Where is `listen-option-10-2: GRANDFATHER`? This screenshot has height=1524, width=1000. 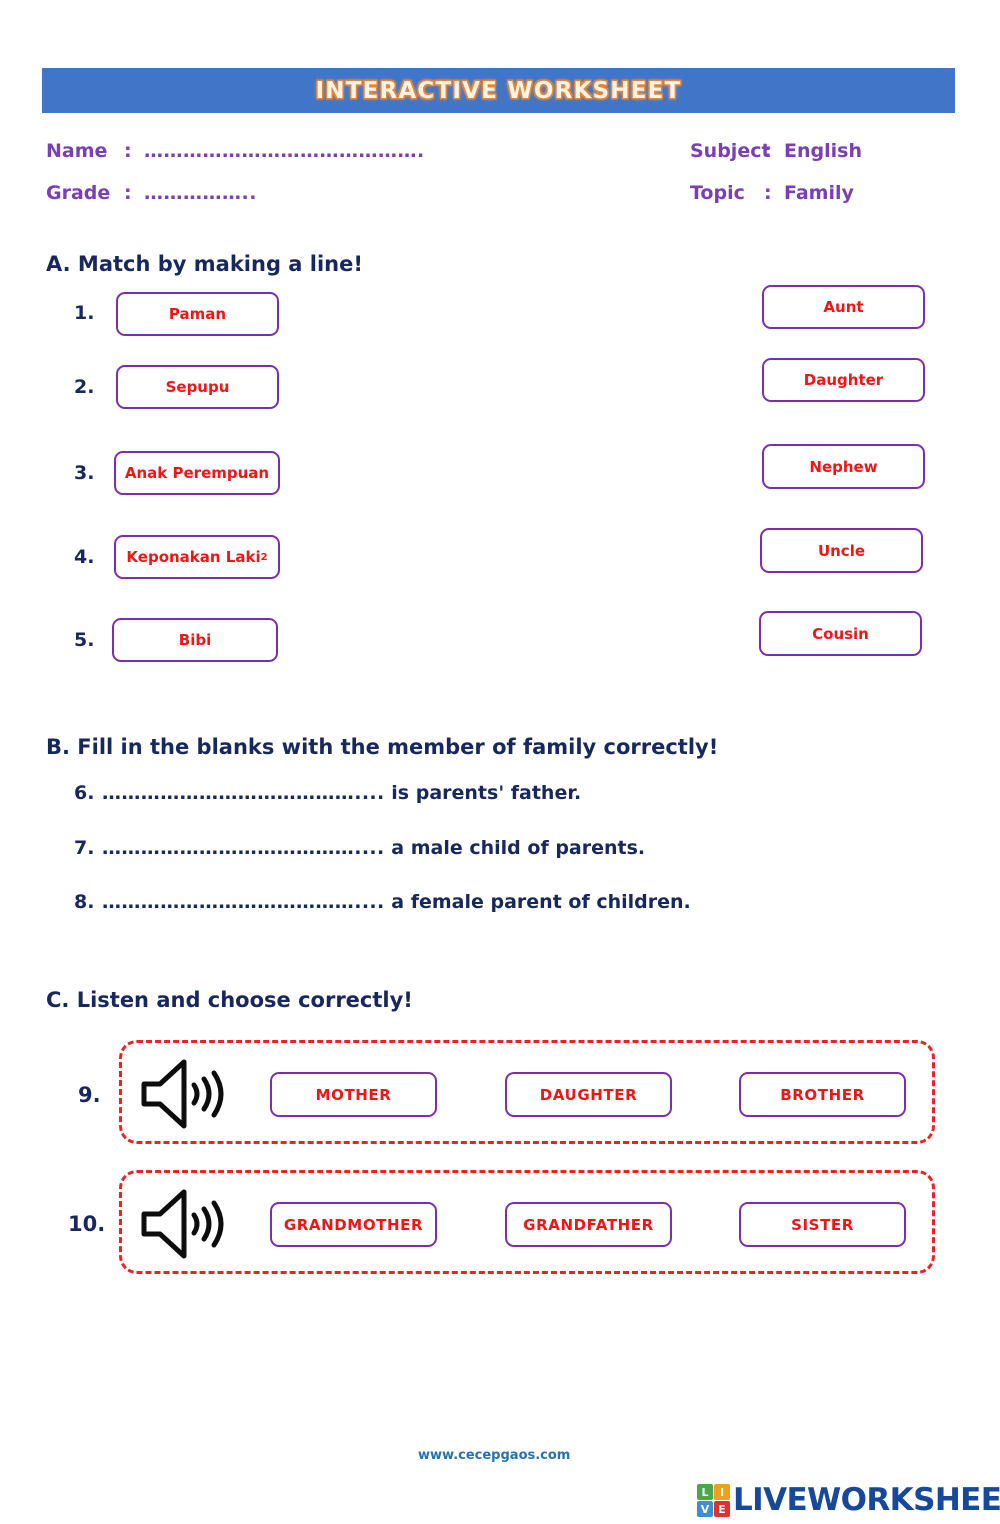
listen-option-10-2: GRANDFATHER is located at coordinates (588, 1224).